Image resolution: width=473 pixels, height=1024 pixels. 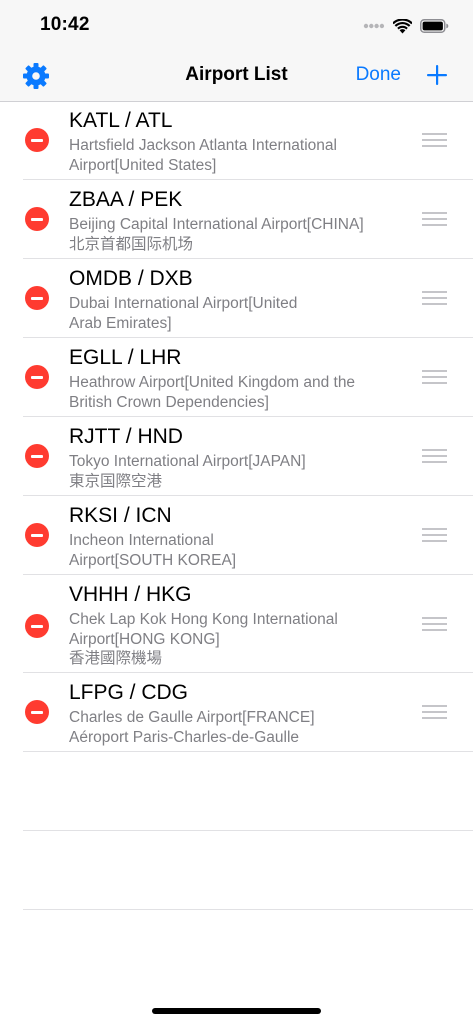 What do you see at coordinates (434, 26) in the screenshot?
I see `battery-icon` at bounding box center [434, 26].